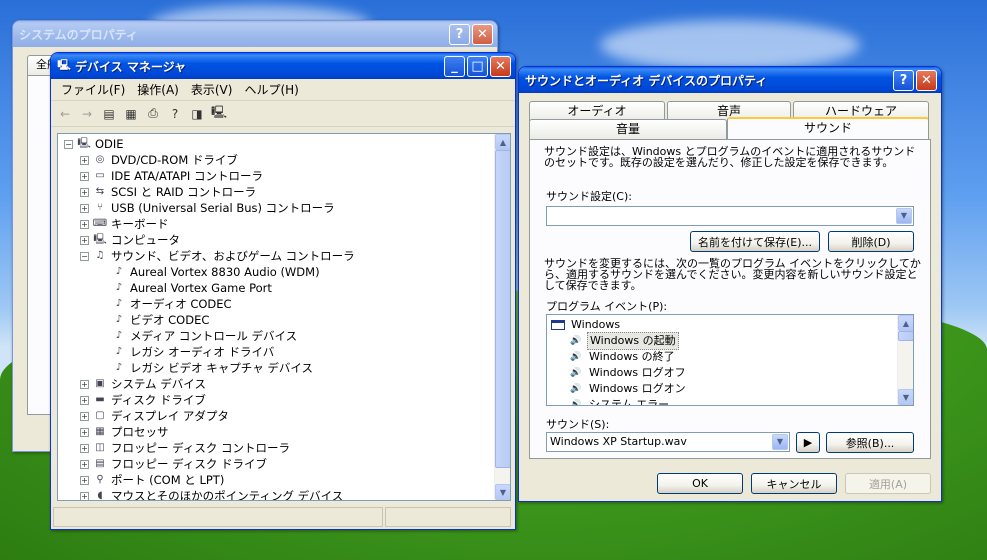  What do you see at coordinates (276, 384) in the screenshot?
I see `tree-category: + ▣ システム デバイス` at bounding box center [276, 384].